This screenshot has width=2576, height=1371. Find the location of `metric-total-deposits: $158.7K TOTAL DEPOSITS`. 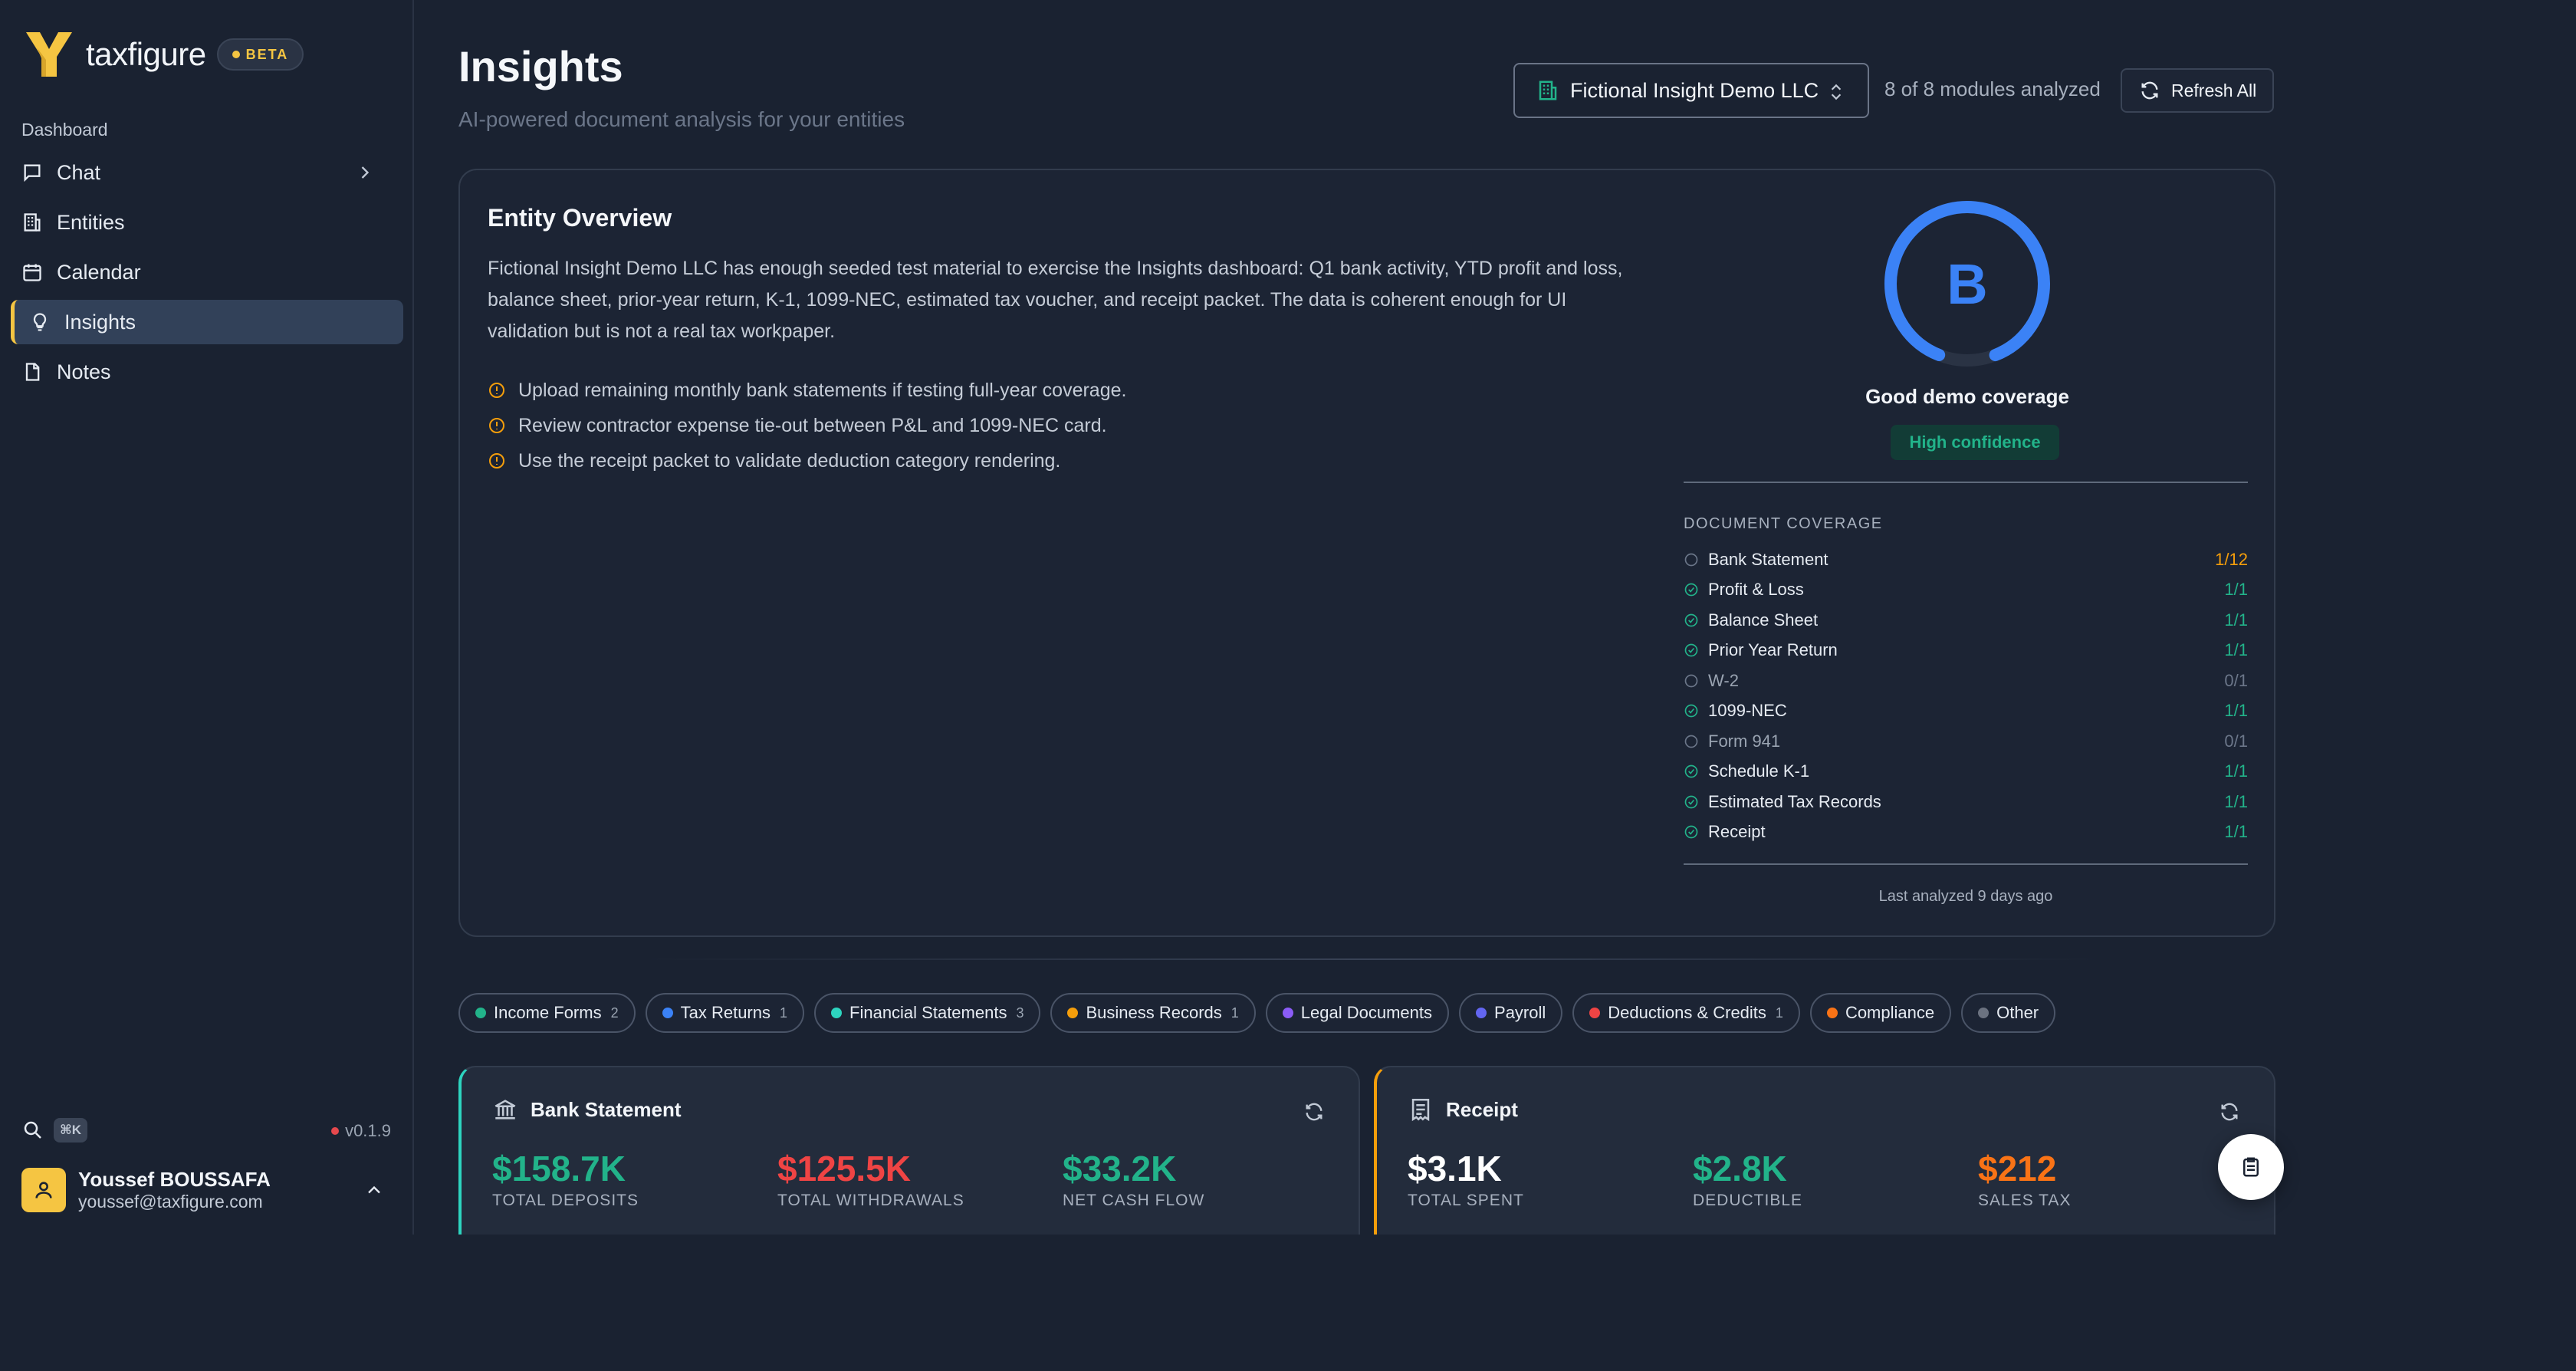

metric-total-deposits: $158.7K TOTAL DEPOSITS is located at coordinates (565, 1179).